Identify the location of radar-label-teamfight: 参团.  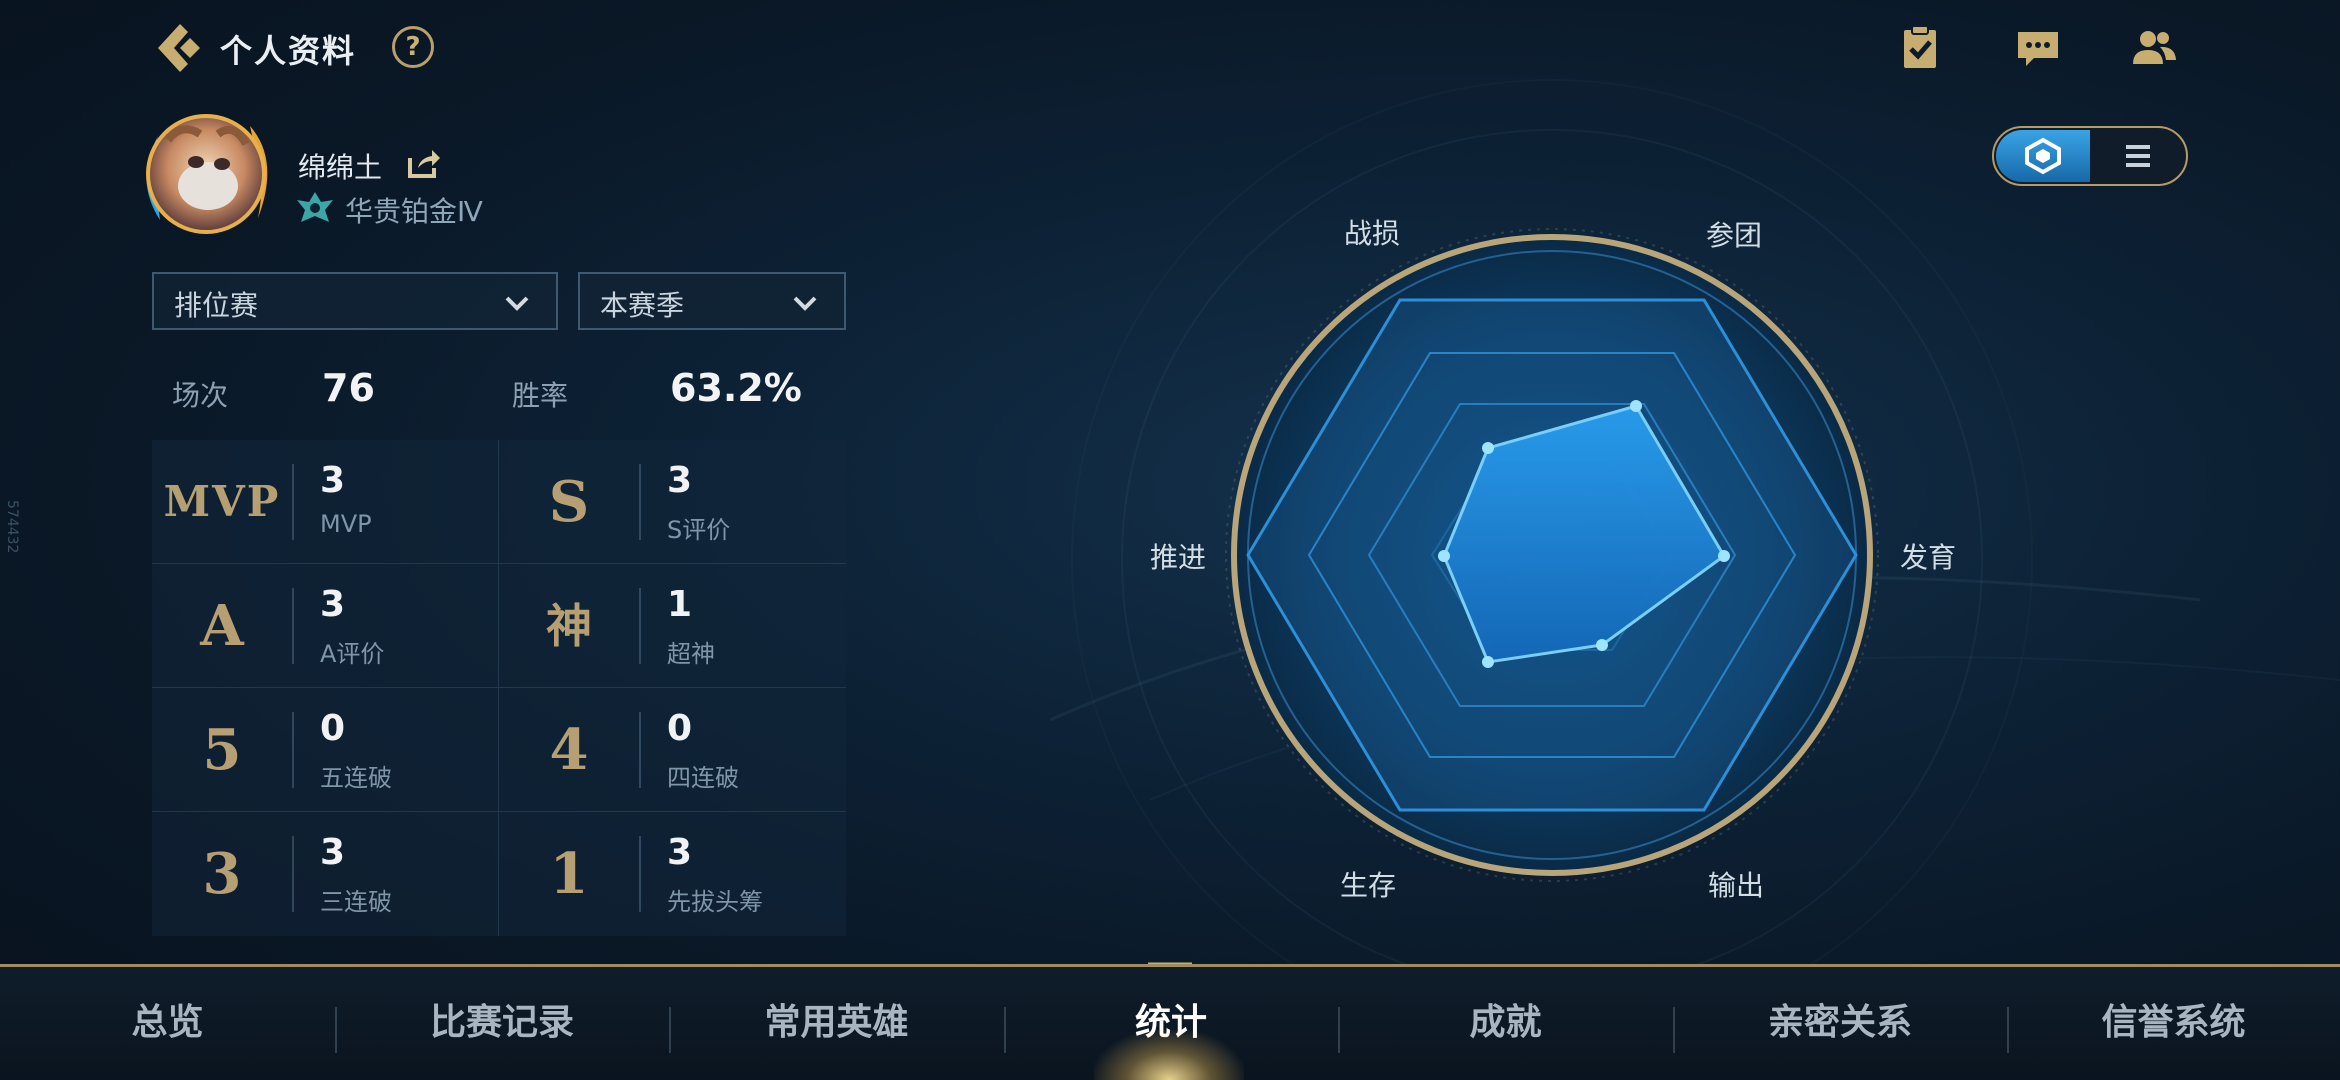
(1734, 235).